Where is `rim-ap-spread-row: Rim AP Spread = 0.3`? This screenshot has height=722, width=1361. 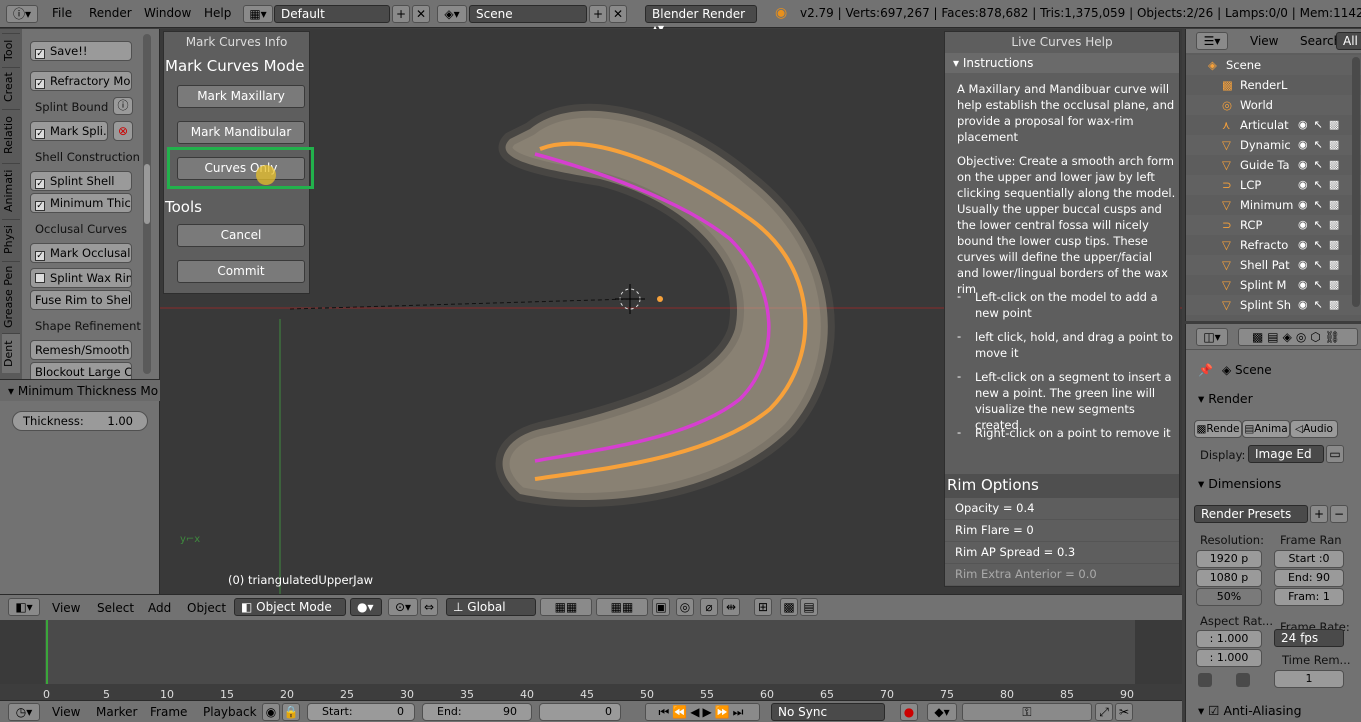
rim-ap-spread-row: Rim AP Spread = 0.3 is located at coordinates (1062, 553).